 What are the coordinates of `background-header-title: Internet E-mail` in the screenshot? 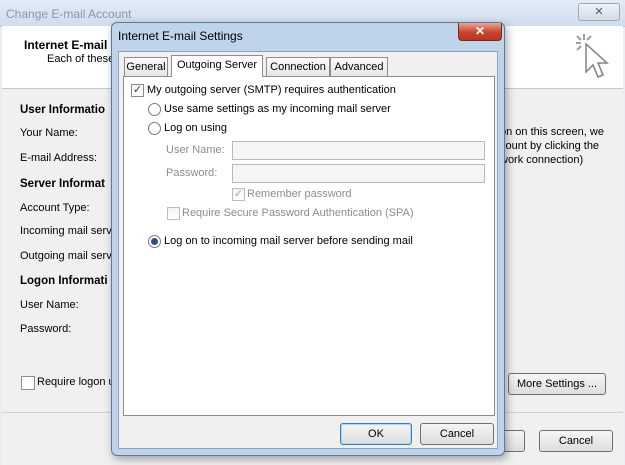 It's located at (66, 45).